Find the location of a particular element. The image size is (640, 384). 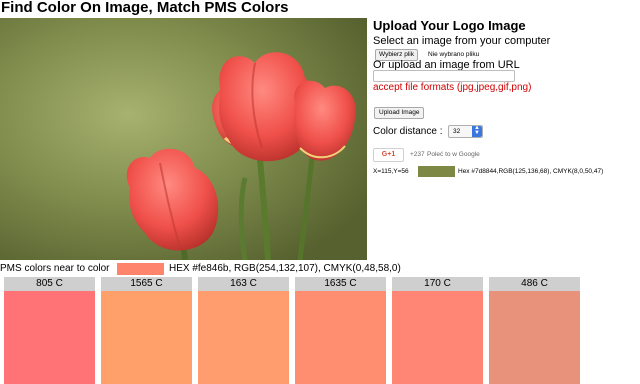

upload-heading: Upload Your Logo Image is located at coordinates (449, 25).